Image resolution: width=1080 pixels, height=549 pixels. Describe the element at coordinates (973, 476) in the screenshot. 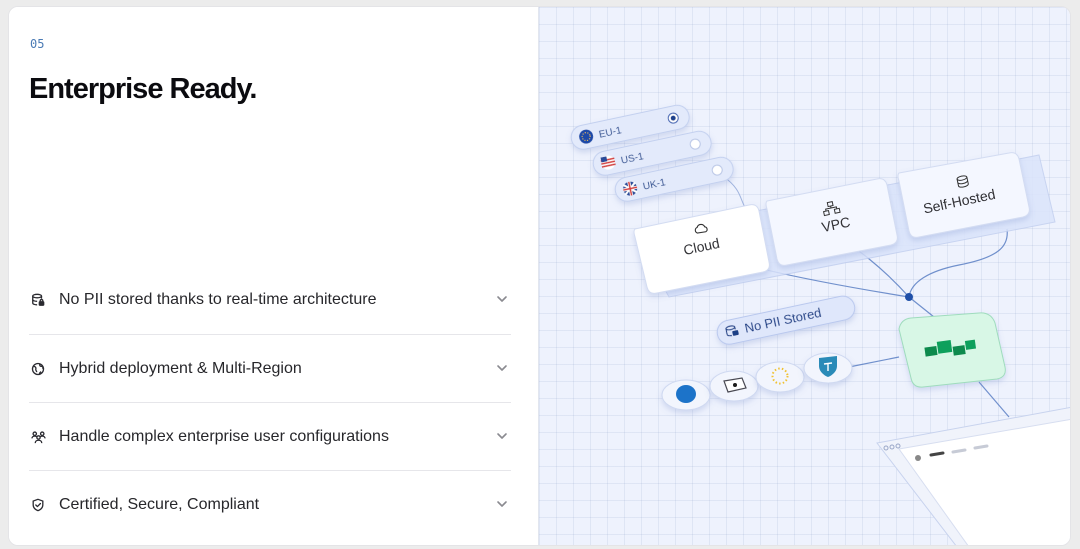

I see `app-window-mockup` at that location.